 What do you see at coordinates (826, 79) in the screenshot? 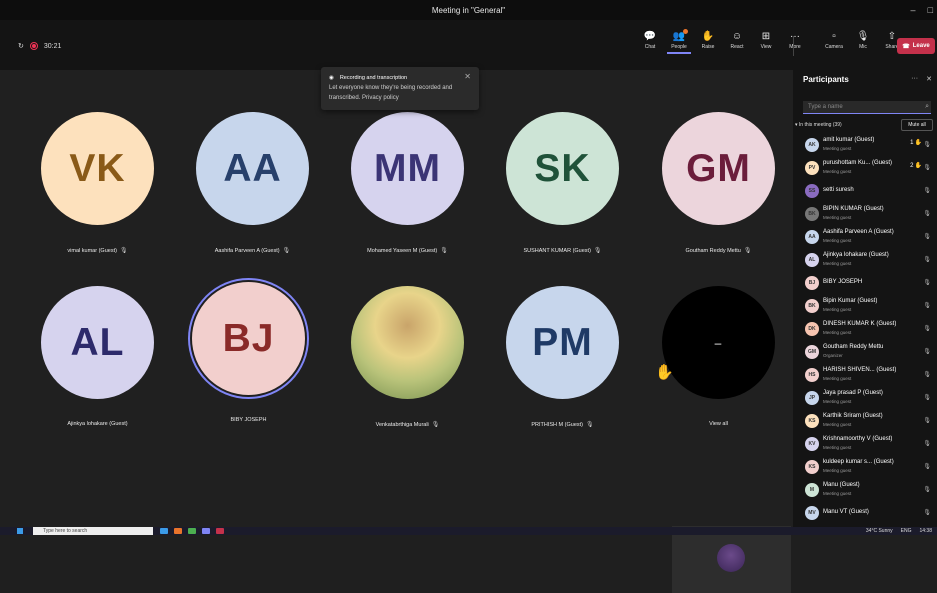
I see `panel-title: Participants` at bounding box center [826, 79].